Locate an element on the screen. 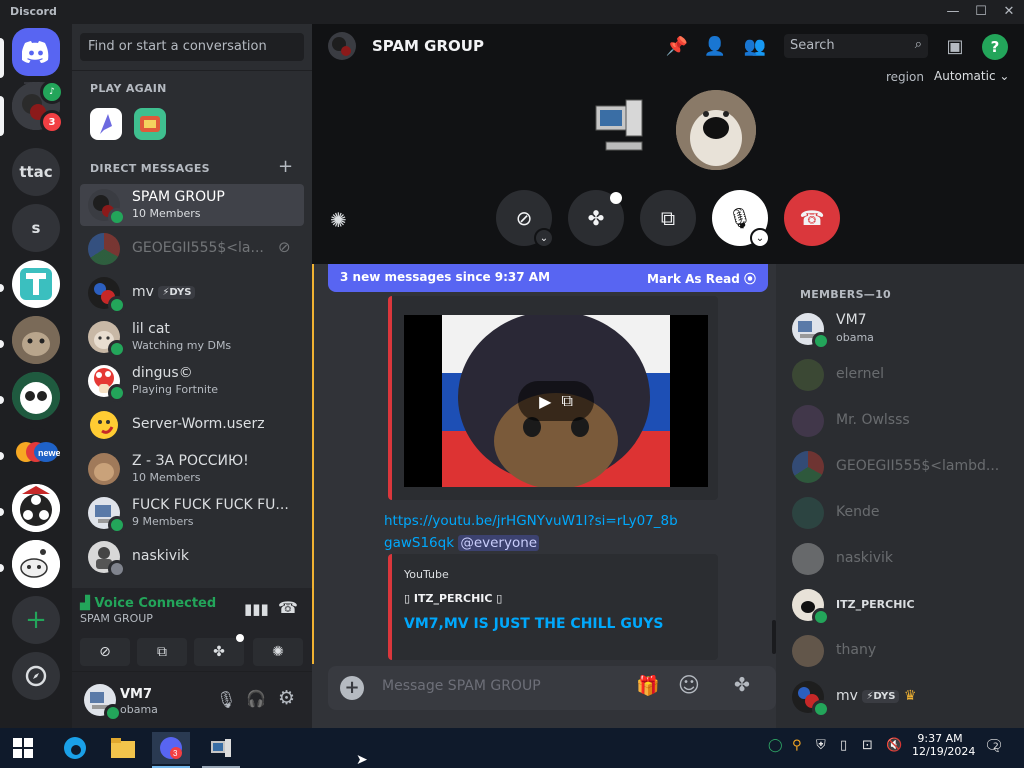 The width and height of the screenshot is (1024, 768). add-friend-icon: 👤 is located at coordinates (715, 47).